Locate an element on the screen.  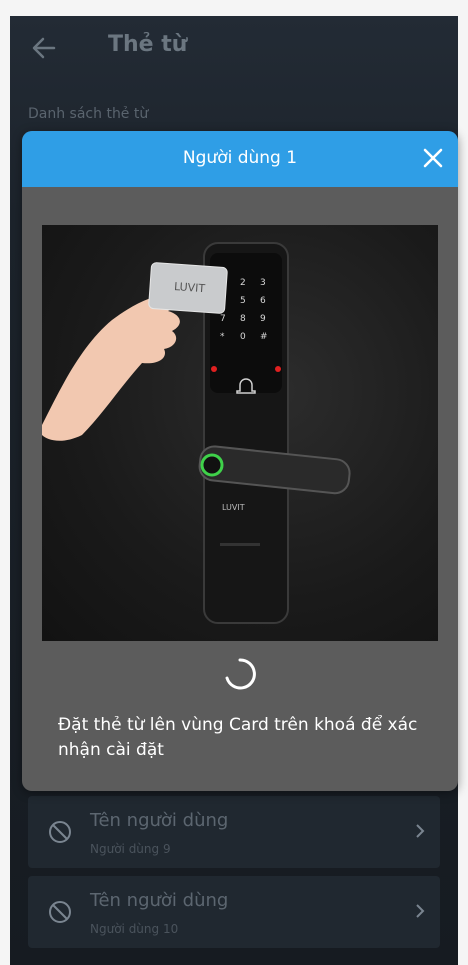
svg-text: 7 is located at coordinates (223, 319).